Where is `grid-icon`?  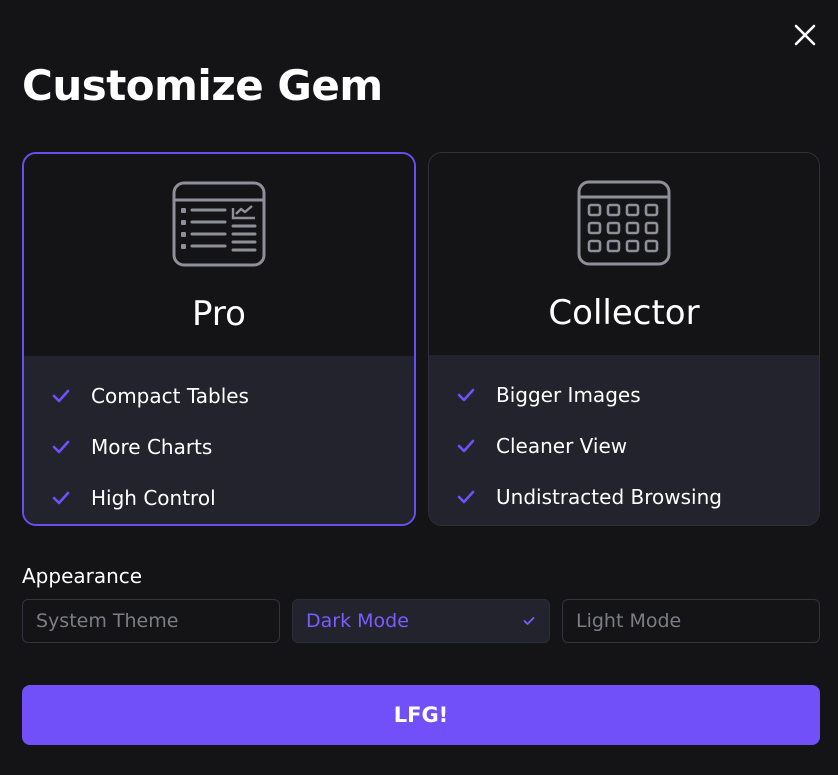
grid-icon is located at coordinates (624, 223).